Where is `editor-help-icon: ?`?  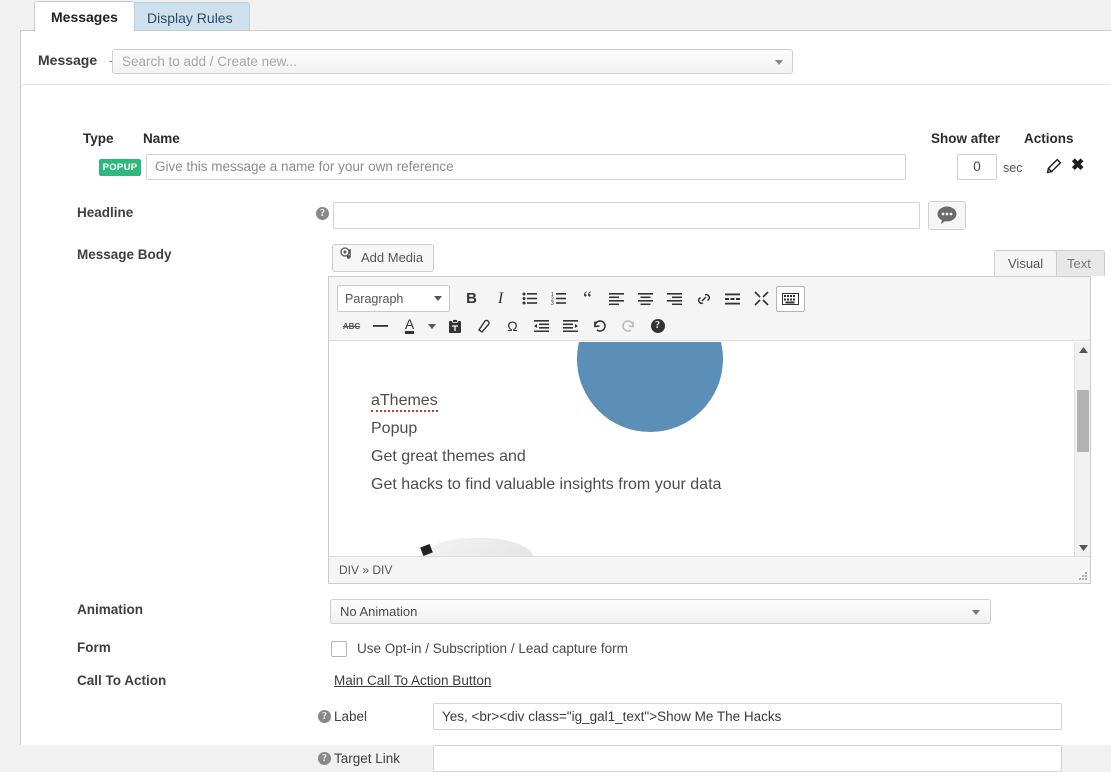
editor-help-icon: ? is located at coordinates (657, 326).